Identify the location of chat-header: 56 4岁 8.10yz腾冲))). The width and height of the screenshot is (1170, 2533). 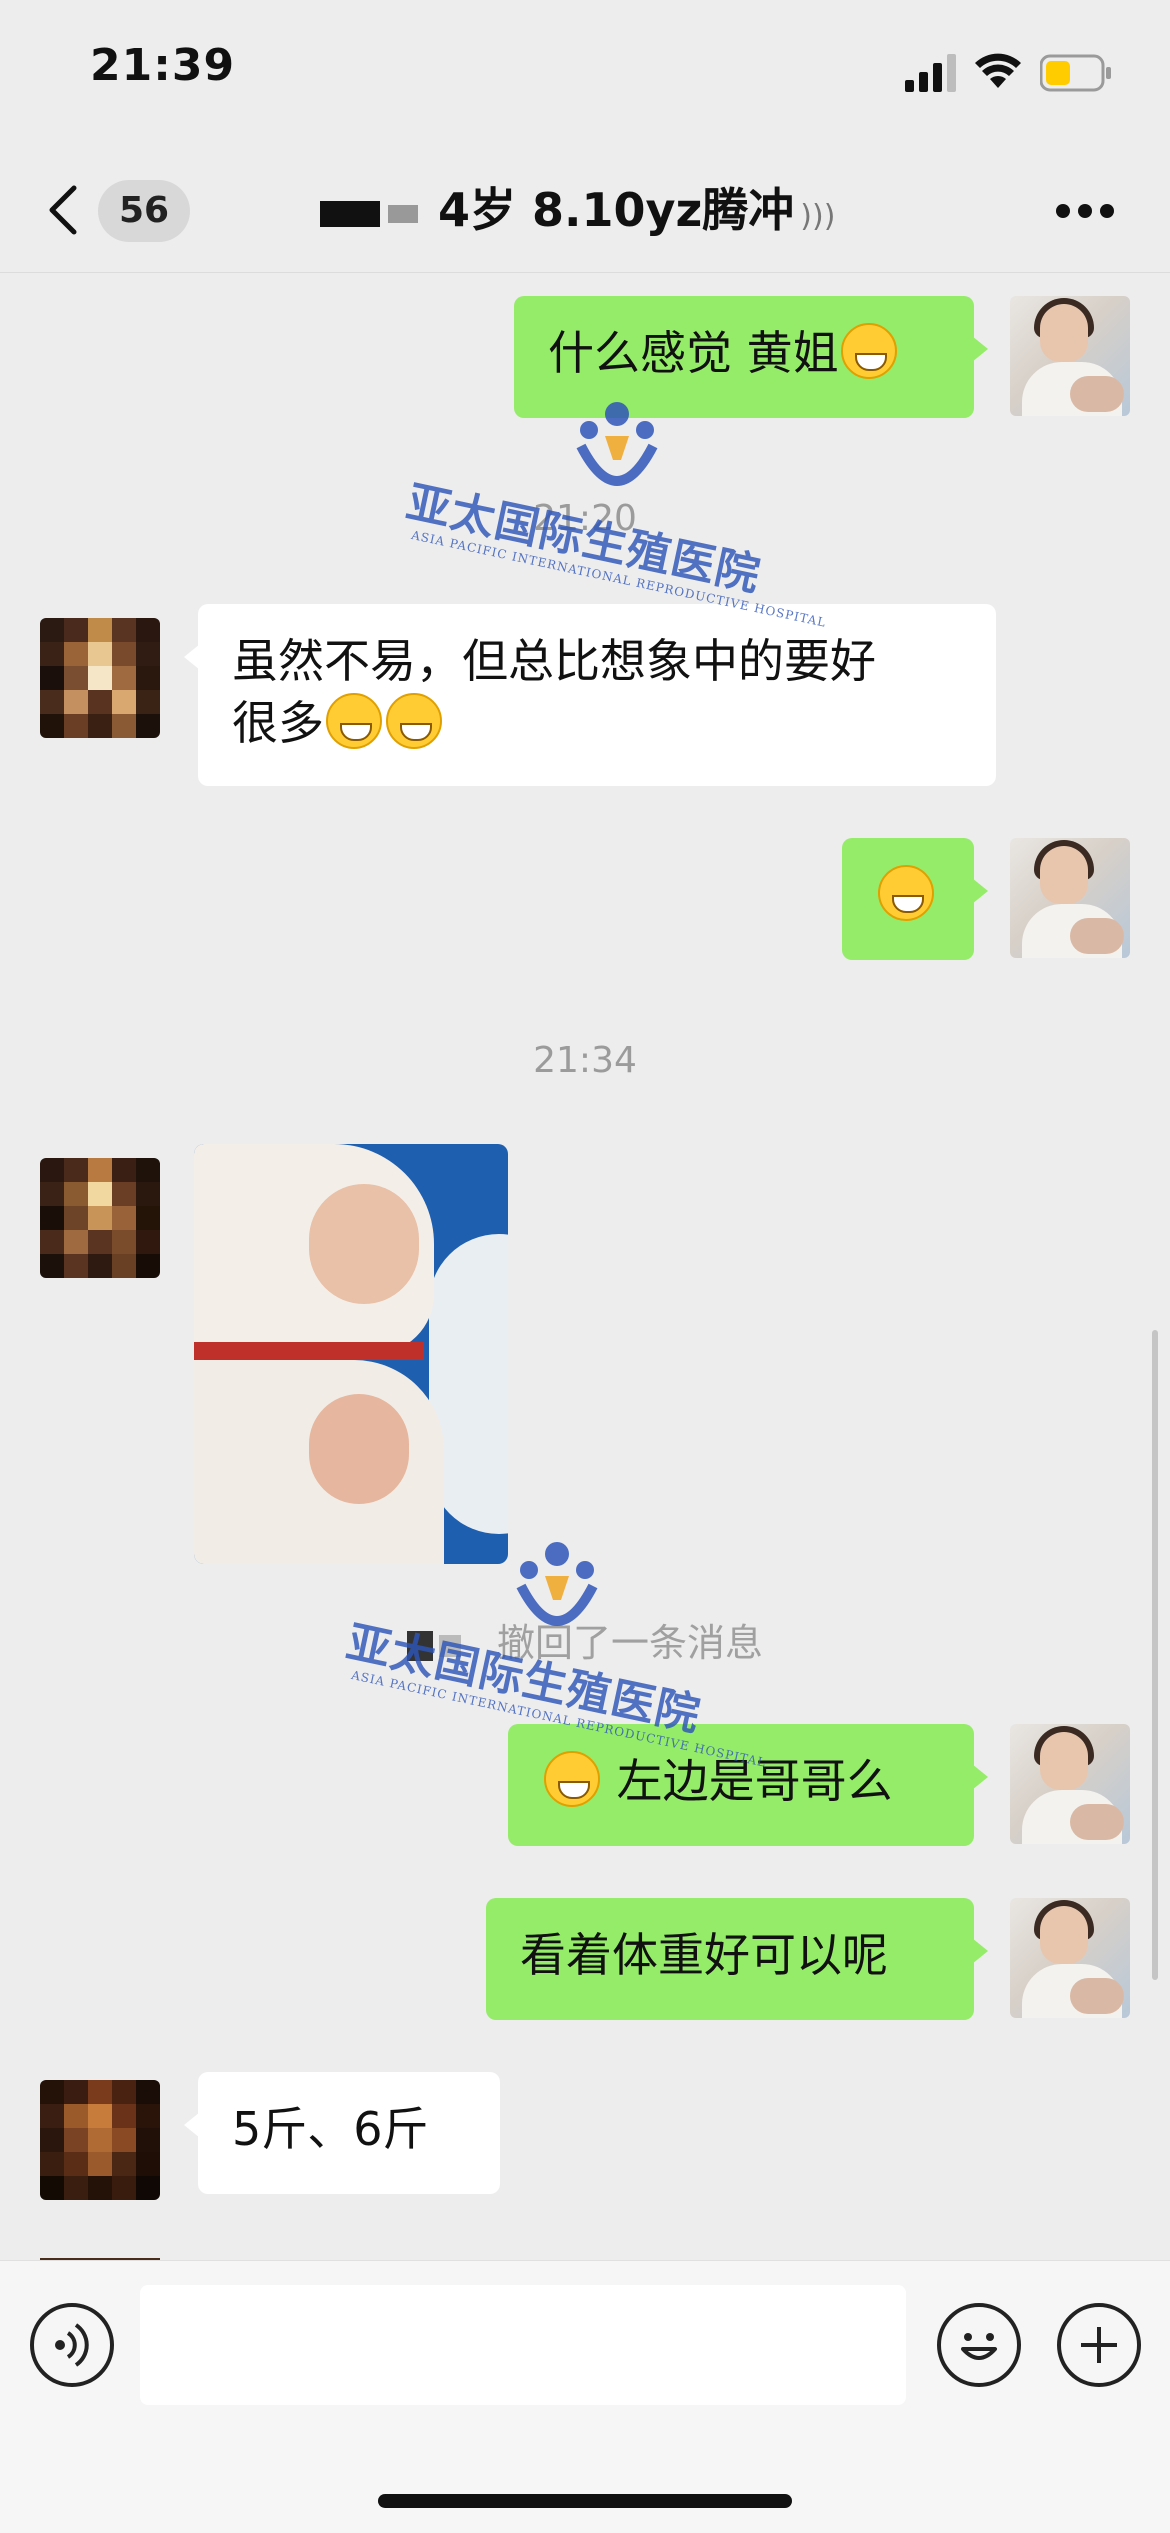
(585, 211).